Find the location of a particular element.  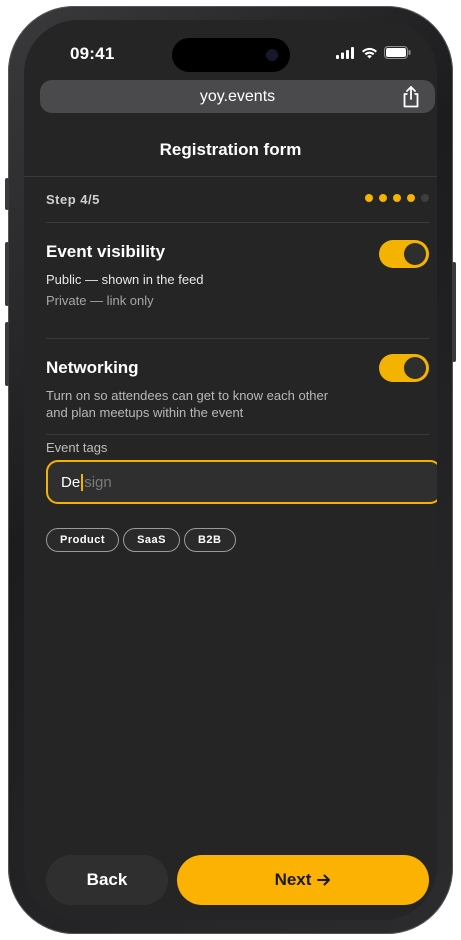

power-button is located at coordinates (454, 312).